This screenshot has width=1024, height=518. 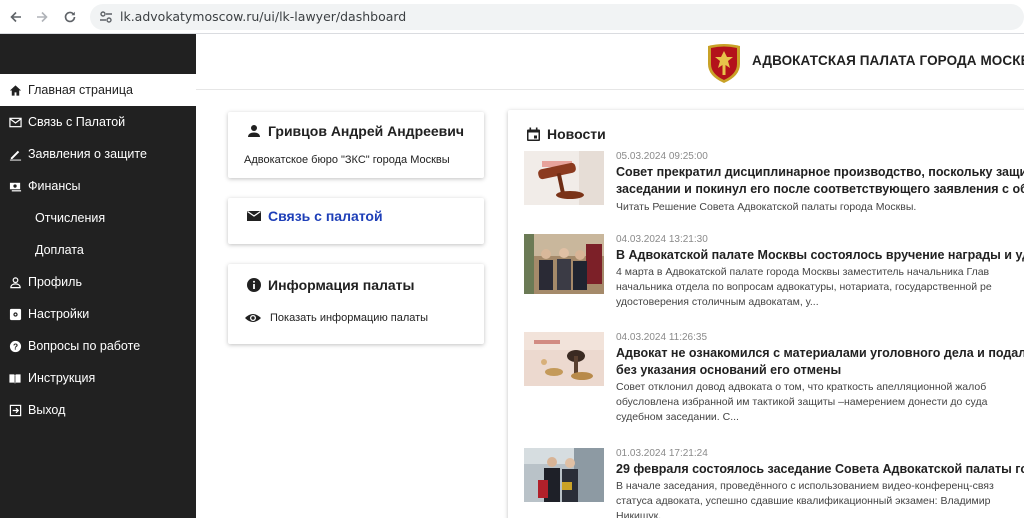 I want to click on eye-icon, so click(x=253, y=318).